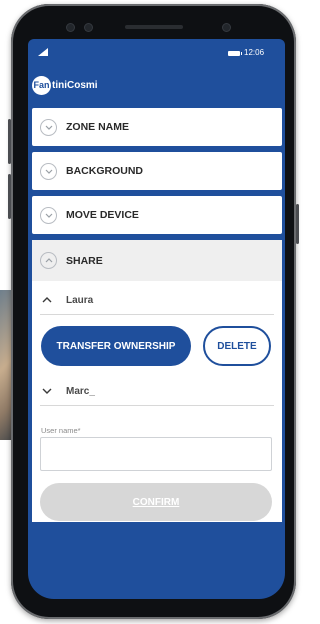  Describe the element at coordinates (254, 52) in the screenshot. I see `status-time: 12:06` at that location.